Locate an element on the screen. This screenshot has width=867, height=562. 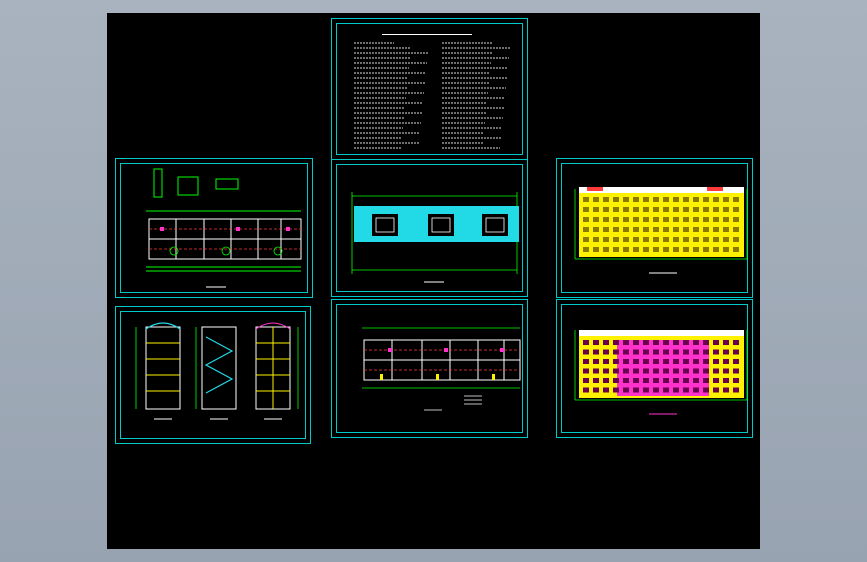
sheet-front-elevation is located at coordinates (654, 228).